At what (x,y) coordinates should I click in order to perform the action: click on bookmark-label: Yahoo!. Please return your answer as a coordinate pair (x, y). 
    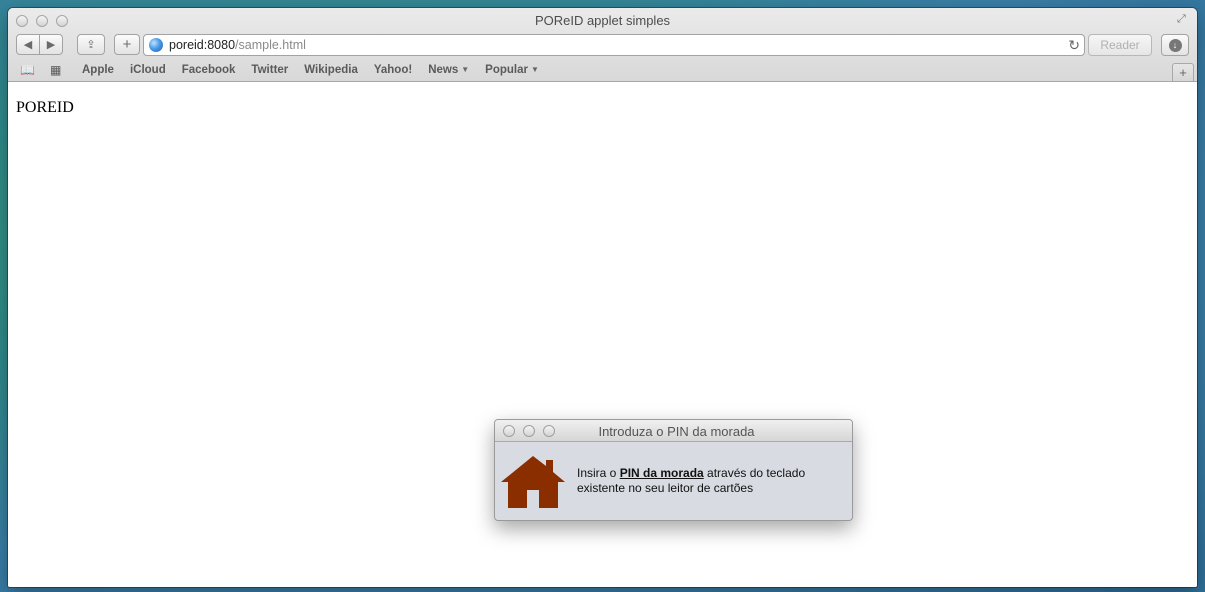
    Looking at the image, I should click on (393, 70).